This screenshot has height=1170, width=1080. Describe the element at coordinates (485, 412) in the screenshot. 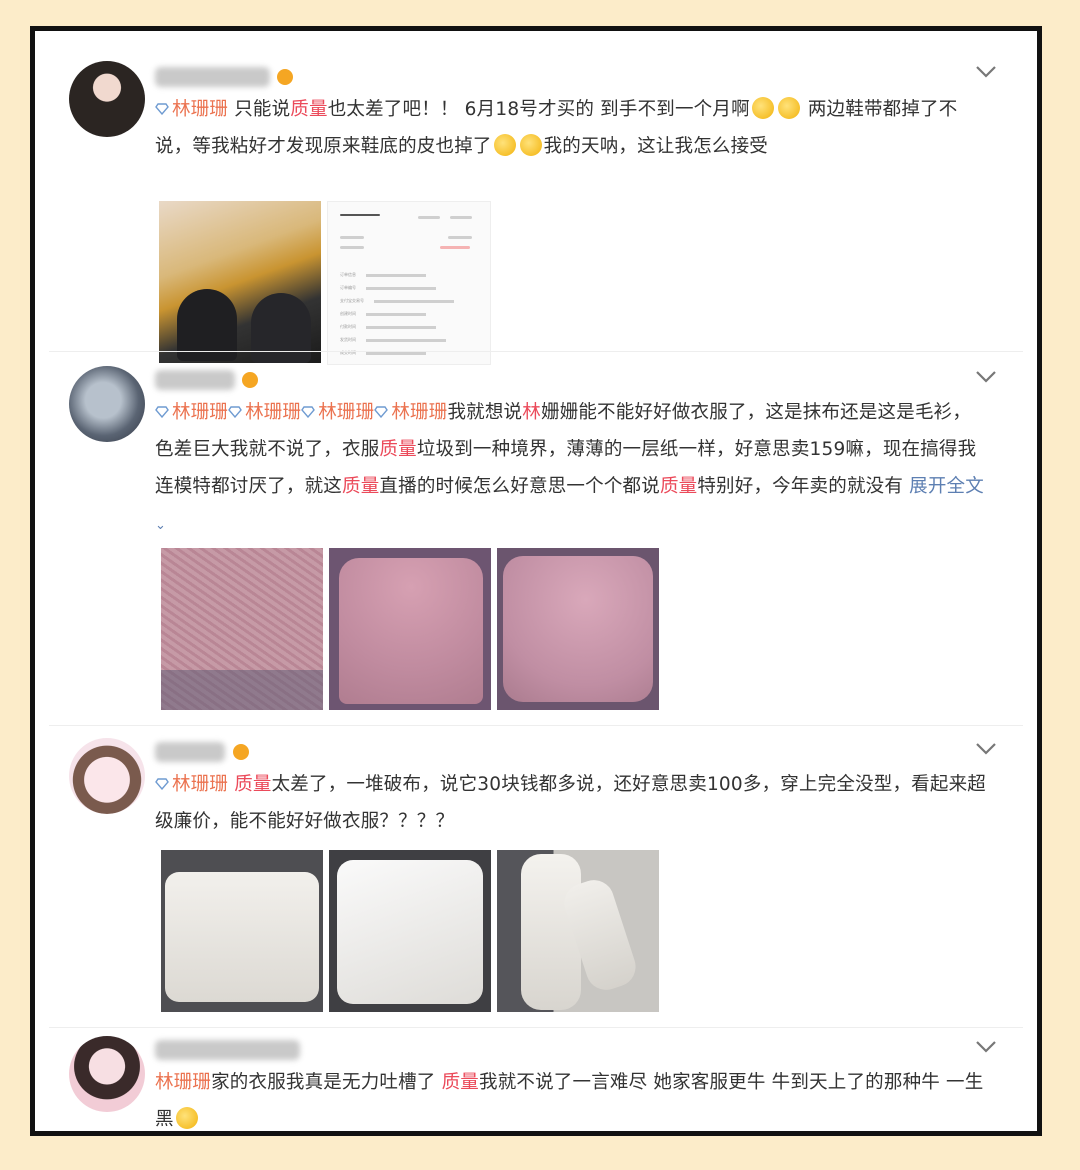

I see `comment-text-segment: 我就想说` at that location.